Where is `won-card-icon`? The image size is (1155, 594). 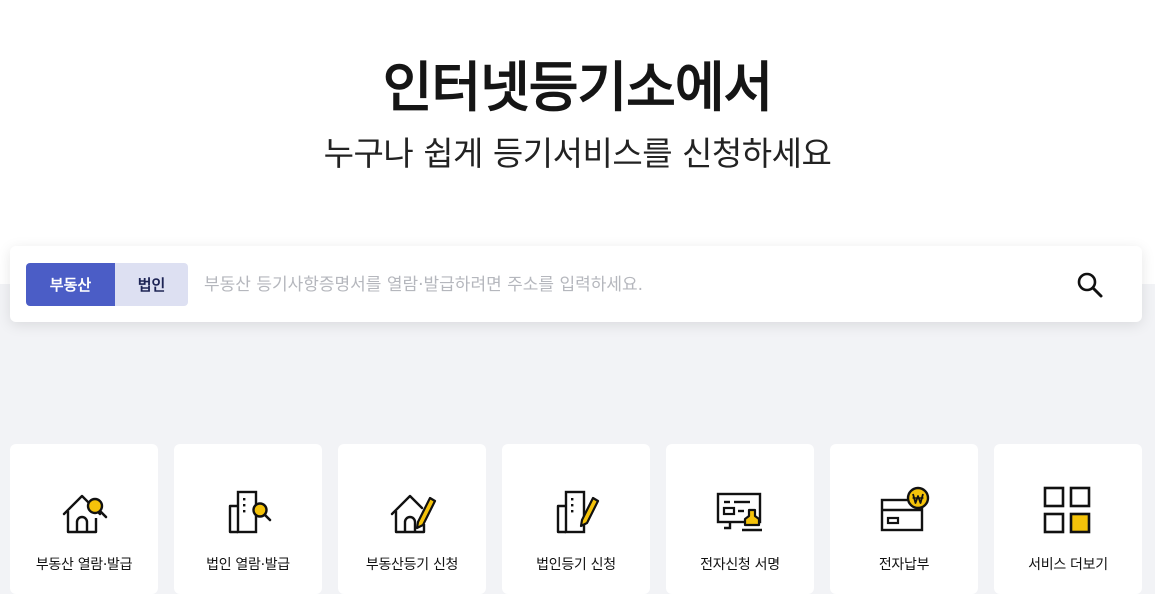
won-card-icon is located at coordinates (904, 512).